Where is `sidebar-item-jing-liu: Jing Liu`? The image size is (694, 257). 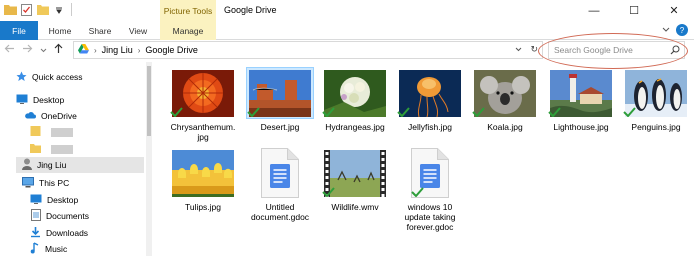 sidebar-item-jing-liu: Jing Liu is located at coordinates (80, 165).